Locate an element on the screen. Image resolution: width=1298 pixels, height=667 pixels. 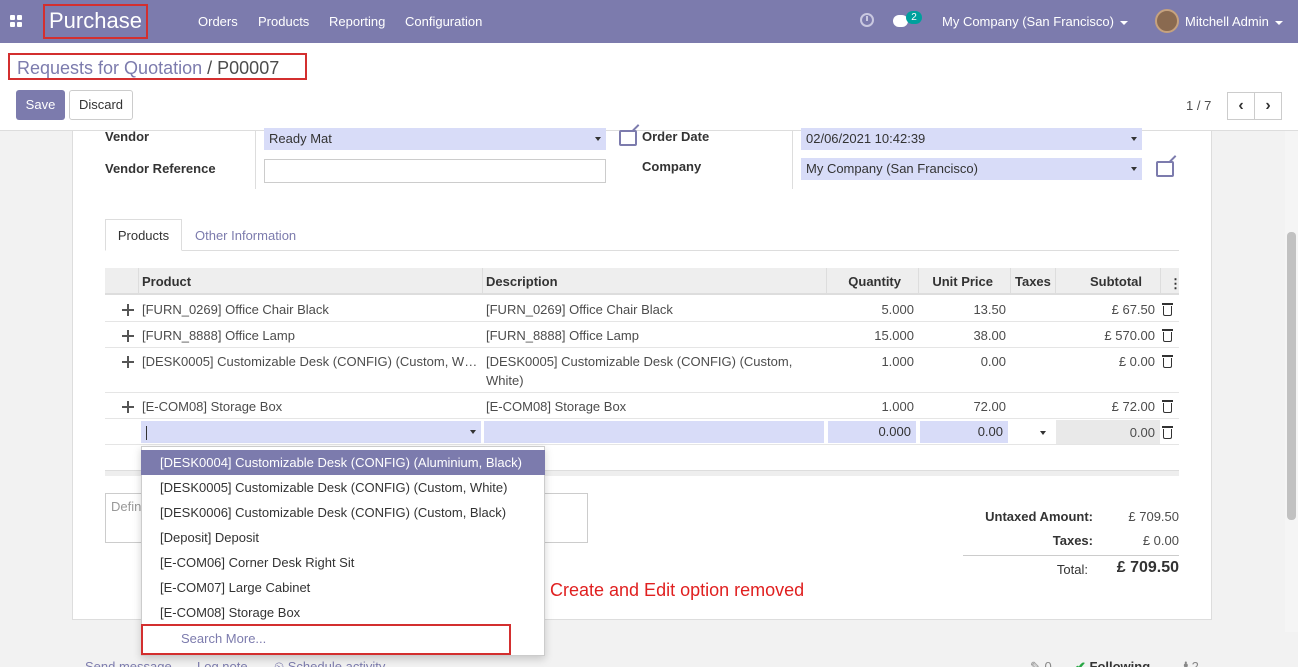
followers-count: 2 is located at coordinates (1195, 663).